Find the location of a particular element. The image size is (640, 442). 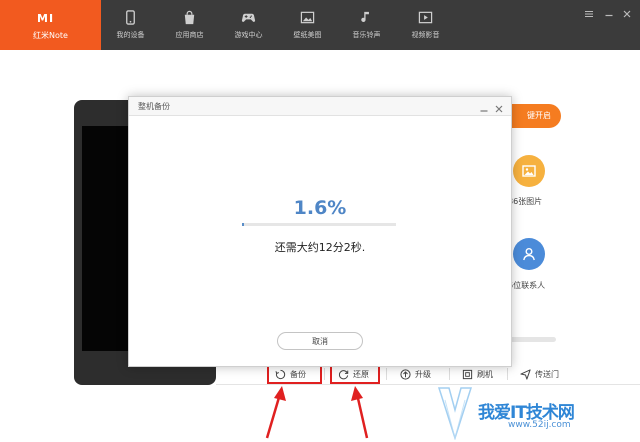

dialog-close-button is located at coordinates (500, 106).